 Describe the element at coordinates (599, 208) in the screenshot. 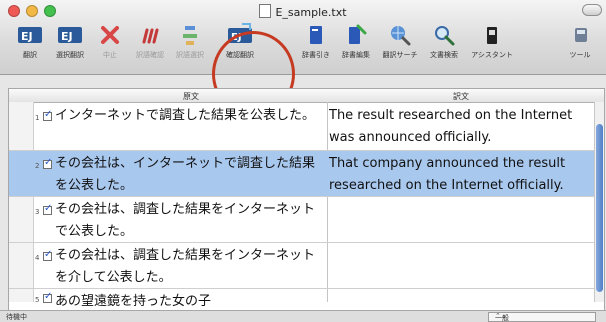

I see `scroll-thumb` at that location.